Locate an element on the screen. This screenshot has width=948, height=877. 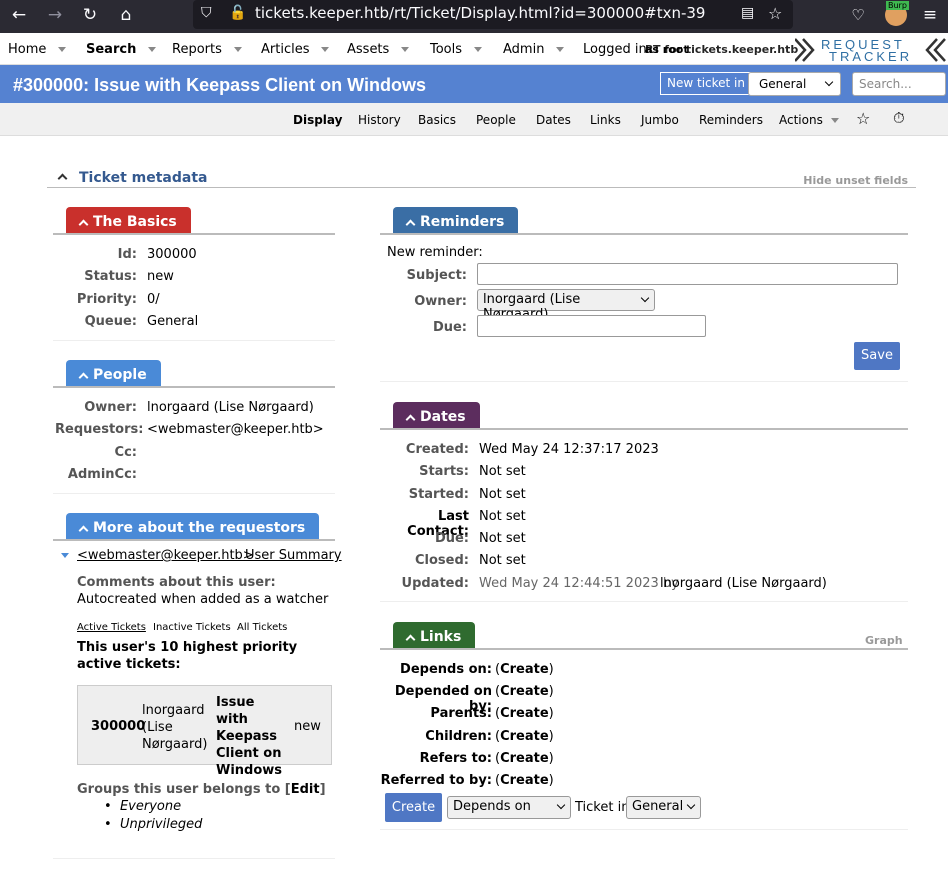
links-refers-to-create: (Create) is located at coordinates (524, 758).